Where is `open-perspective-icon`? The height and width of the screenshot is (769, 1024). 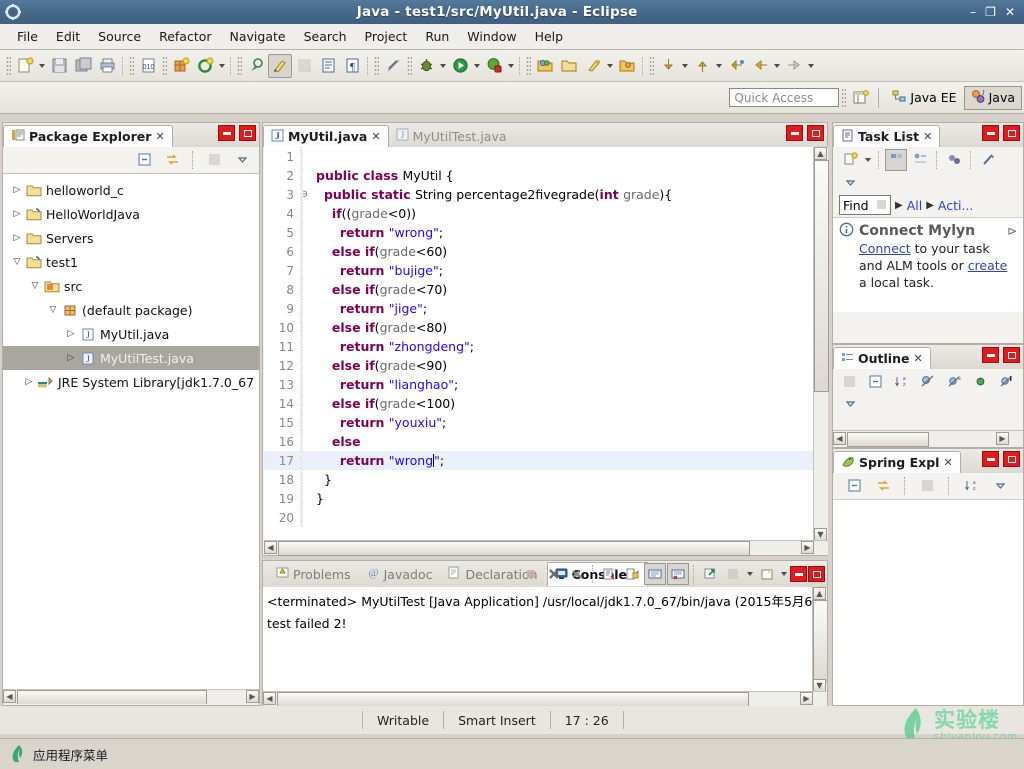
open-perspective-icon is located at coordinates (860, 98).